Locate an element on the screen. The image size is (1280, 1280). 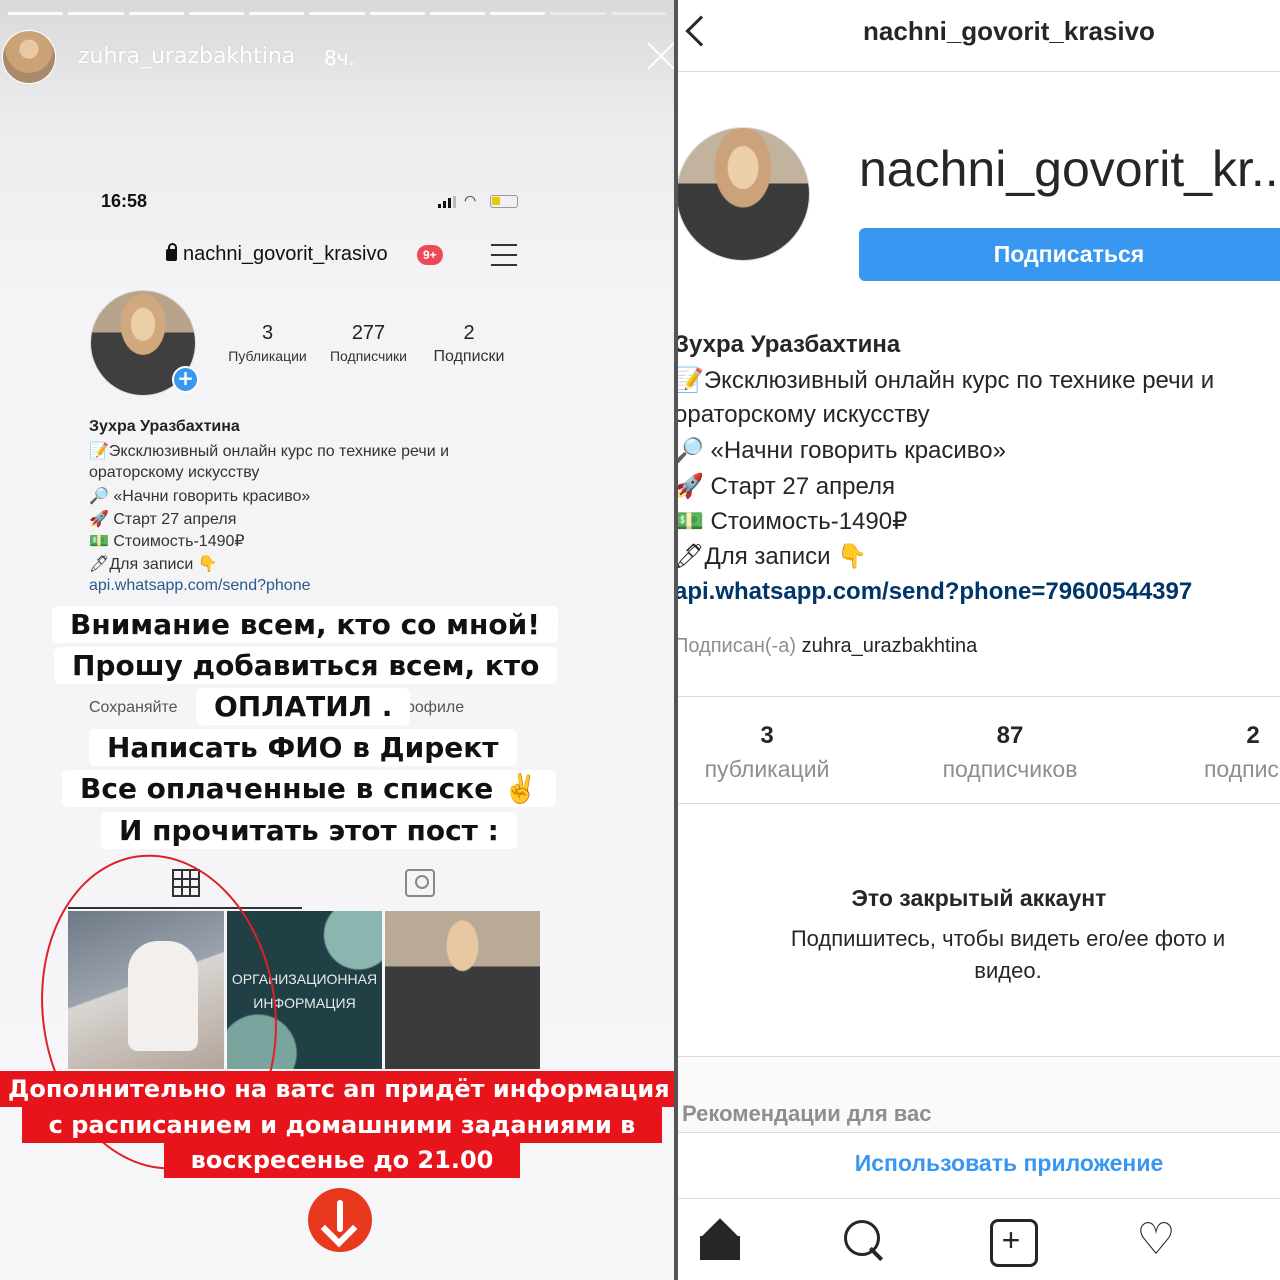
phone-status-time: 16:58 is located at coordinates (124, 201).